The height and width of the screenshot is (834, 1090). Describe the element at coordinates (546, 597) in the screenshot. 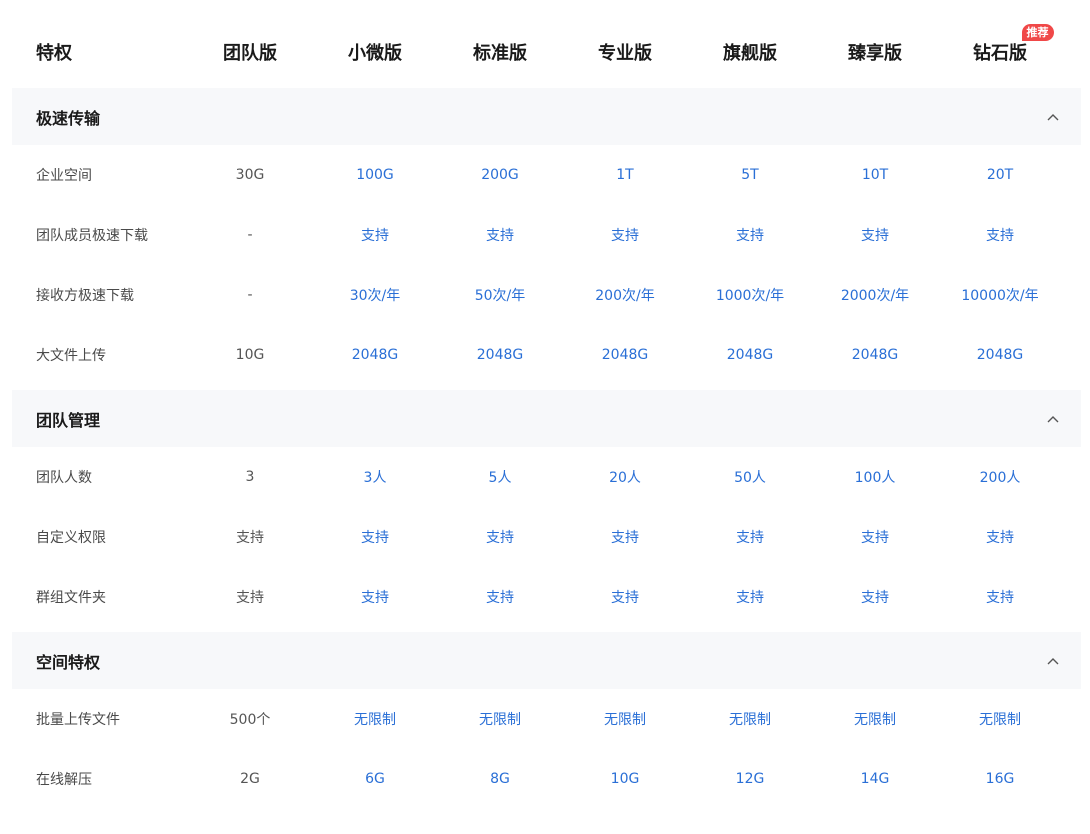

I see `table-row: 群组文件夹 支持 支持 支持 支持 支持 支持 支持` at that location.